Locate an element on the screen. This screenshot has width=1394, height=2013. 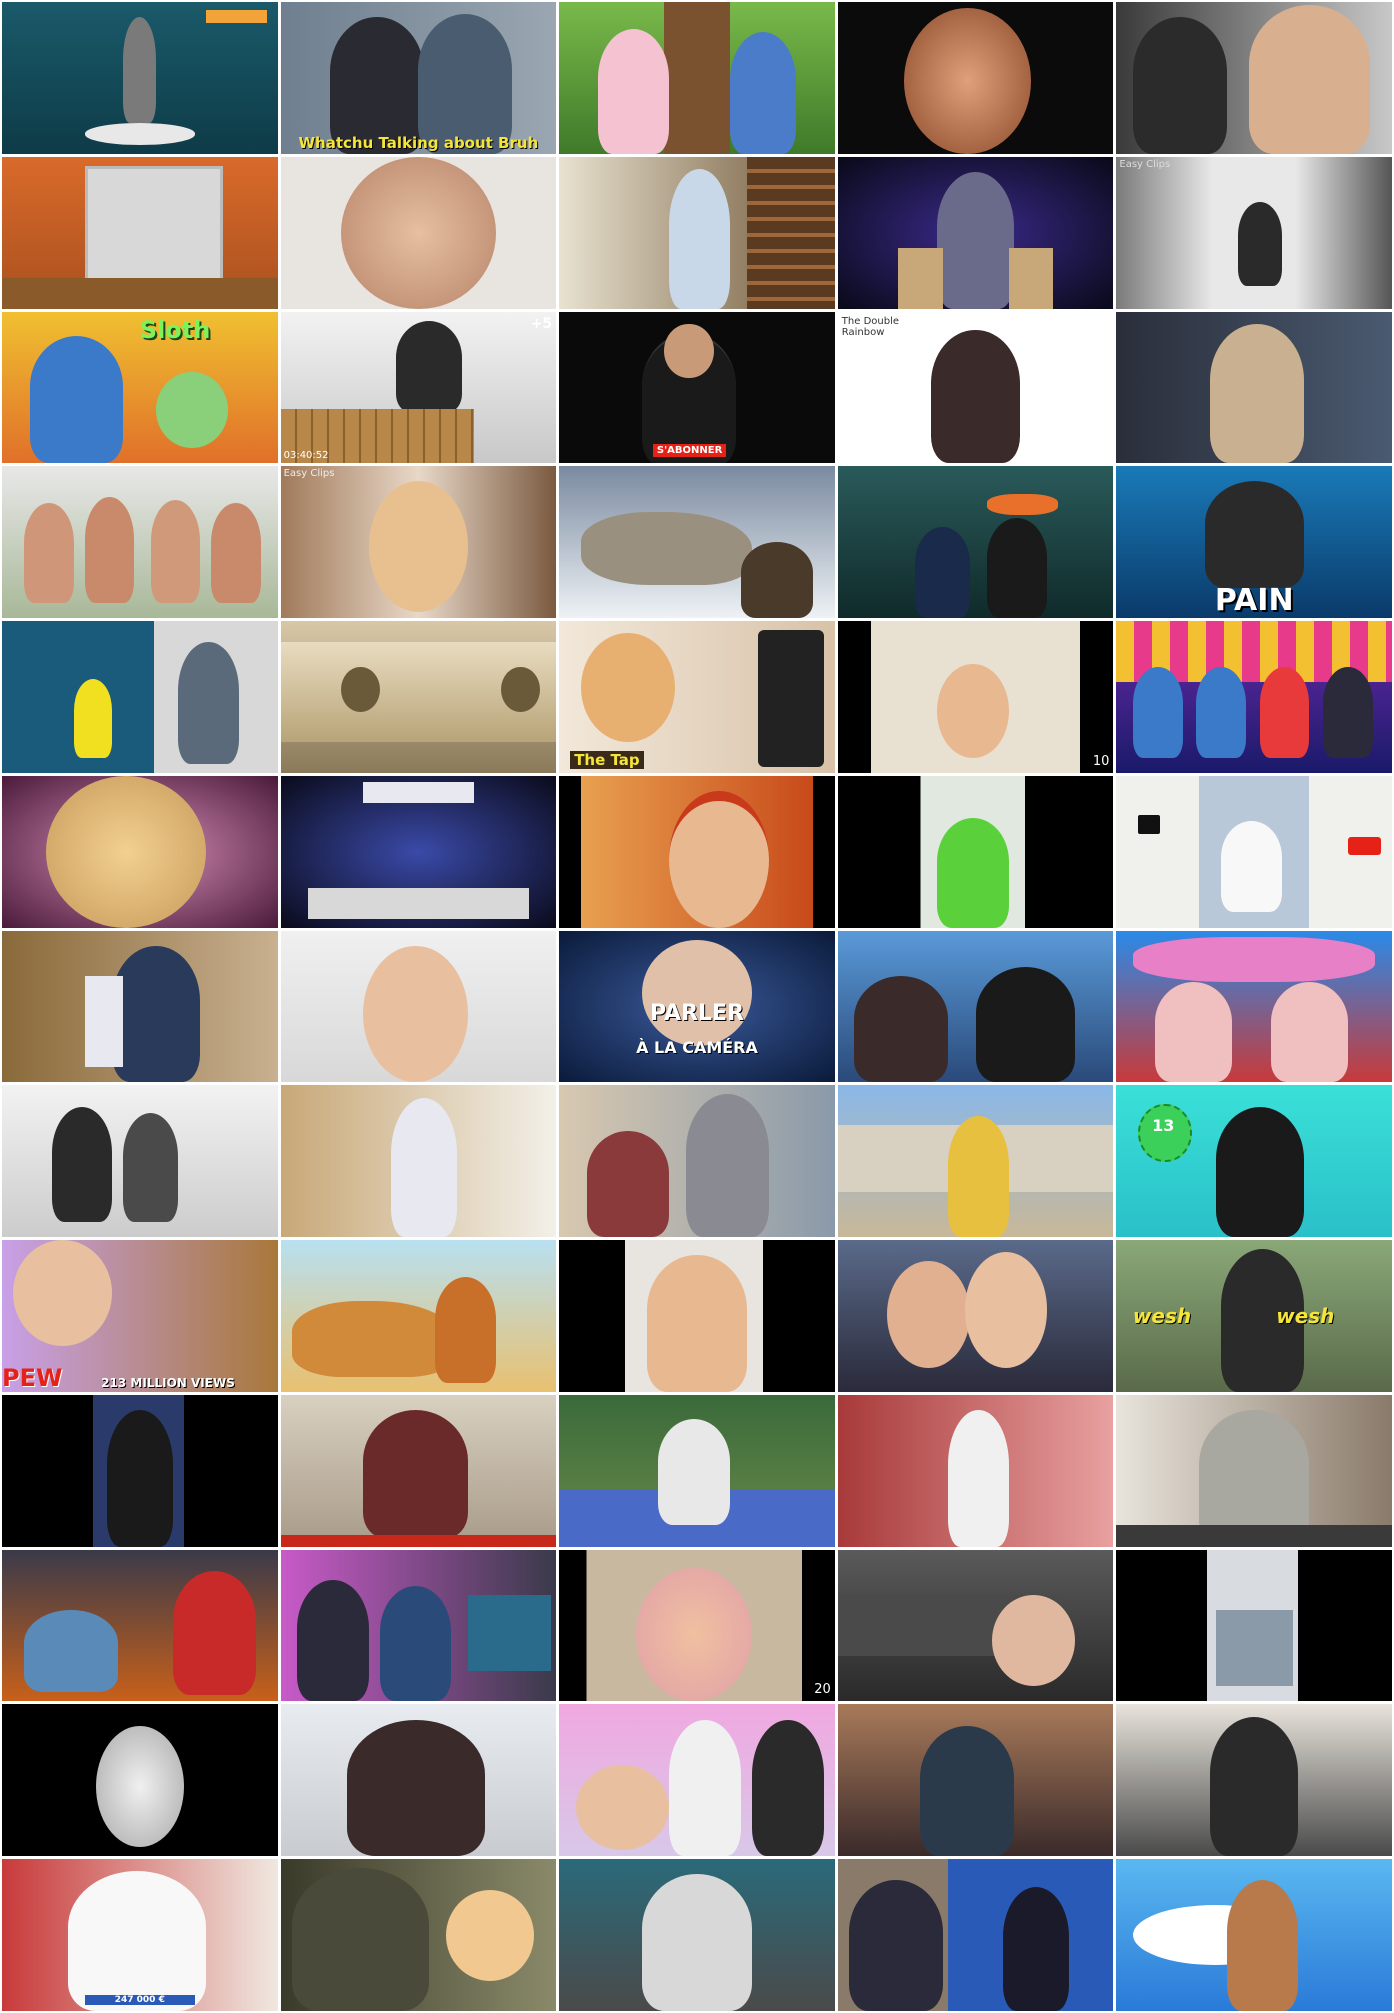
thumbnail-10: Easy Clips is located at coordinates (1254, 232).